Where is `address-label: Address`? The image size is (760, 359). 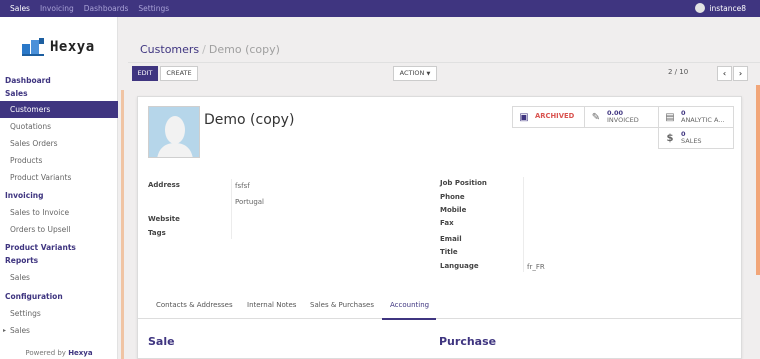
address-label: Address is located at coordinates (164, 185).